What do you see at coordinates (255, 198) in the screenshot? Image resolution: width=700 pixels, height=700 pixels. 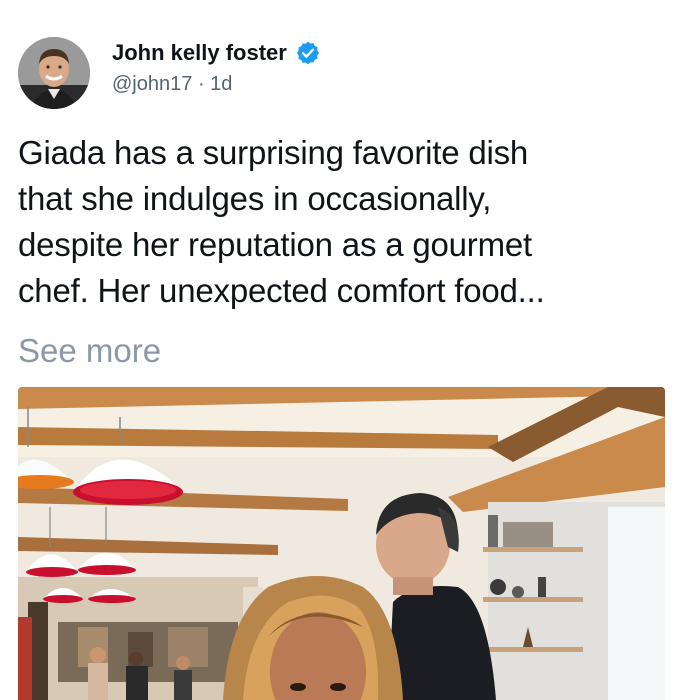 I see `tweet-text-line: that she indulges in occasionally,` at bounding box center [255, 198].